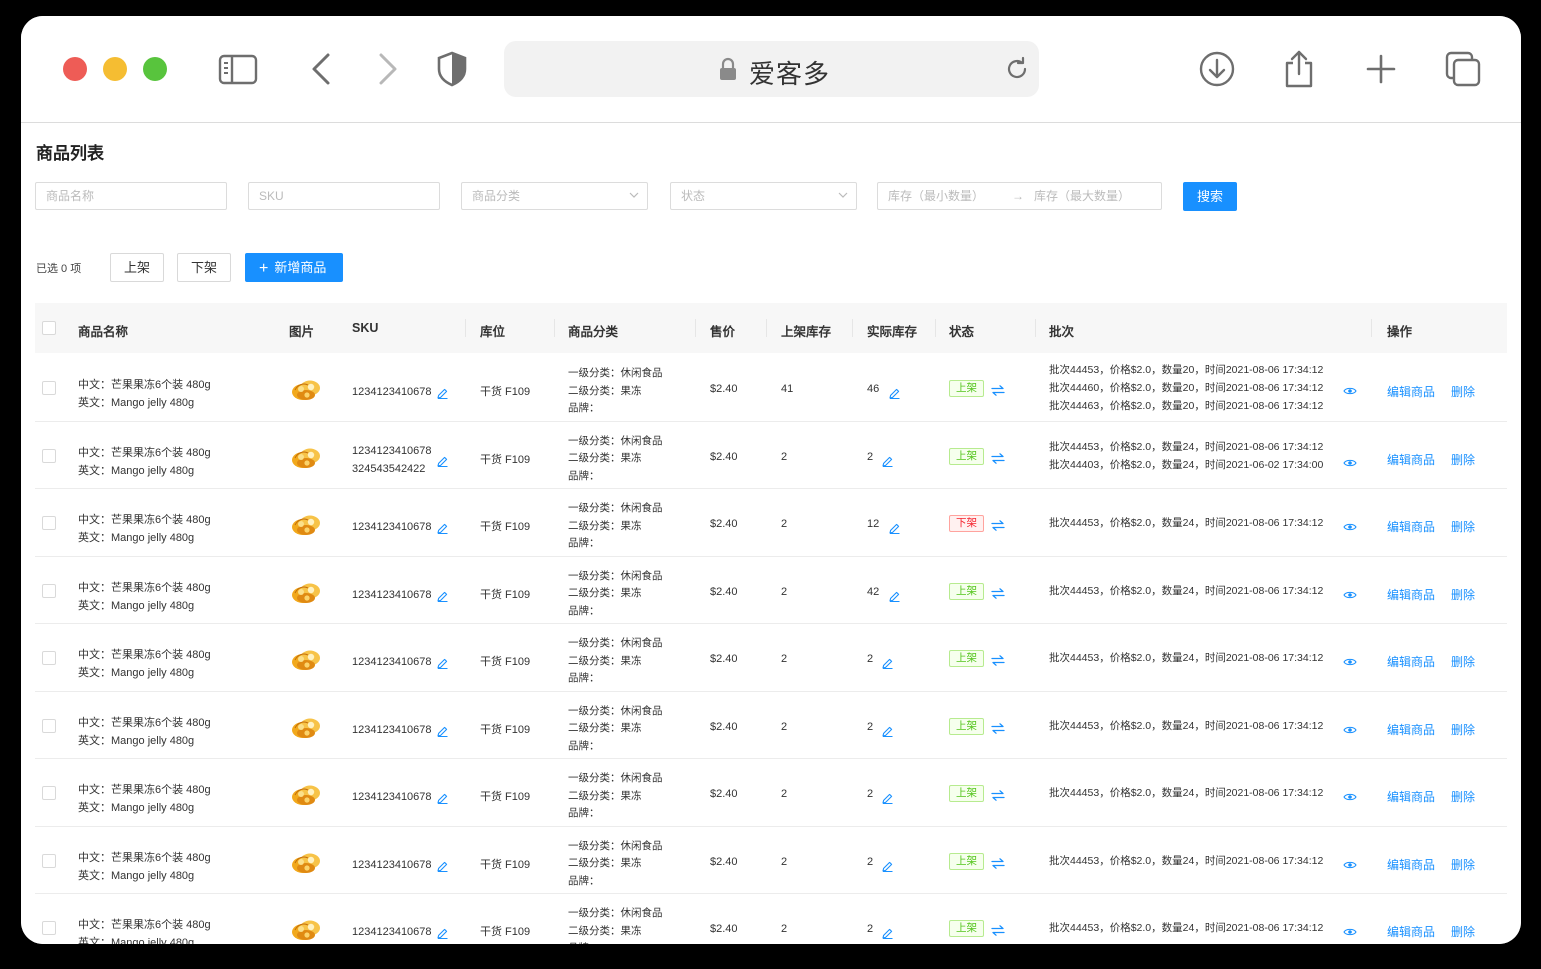 The width and height of the screenshot is (1541, 969). Describe the element at coordinates (593, 330) in the screenshot. I see `column-header: 商品分类` at that location.